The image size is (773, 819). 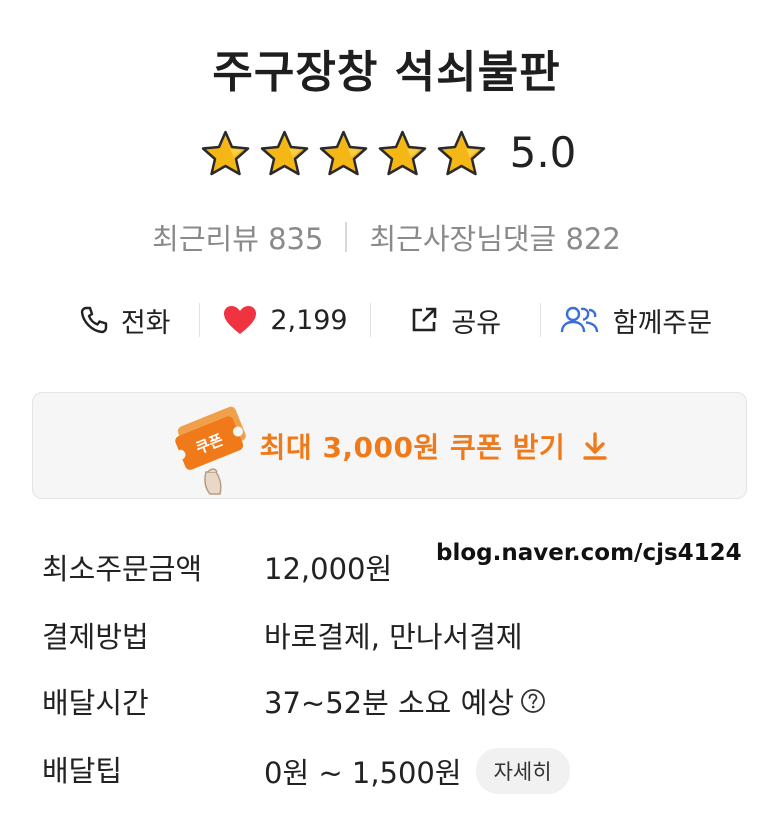 I want to click on delivery-tip-value-wrap: 0원 ~ 1,500원 자세히, so click(x=417, y=771).